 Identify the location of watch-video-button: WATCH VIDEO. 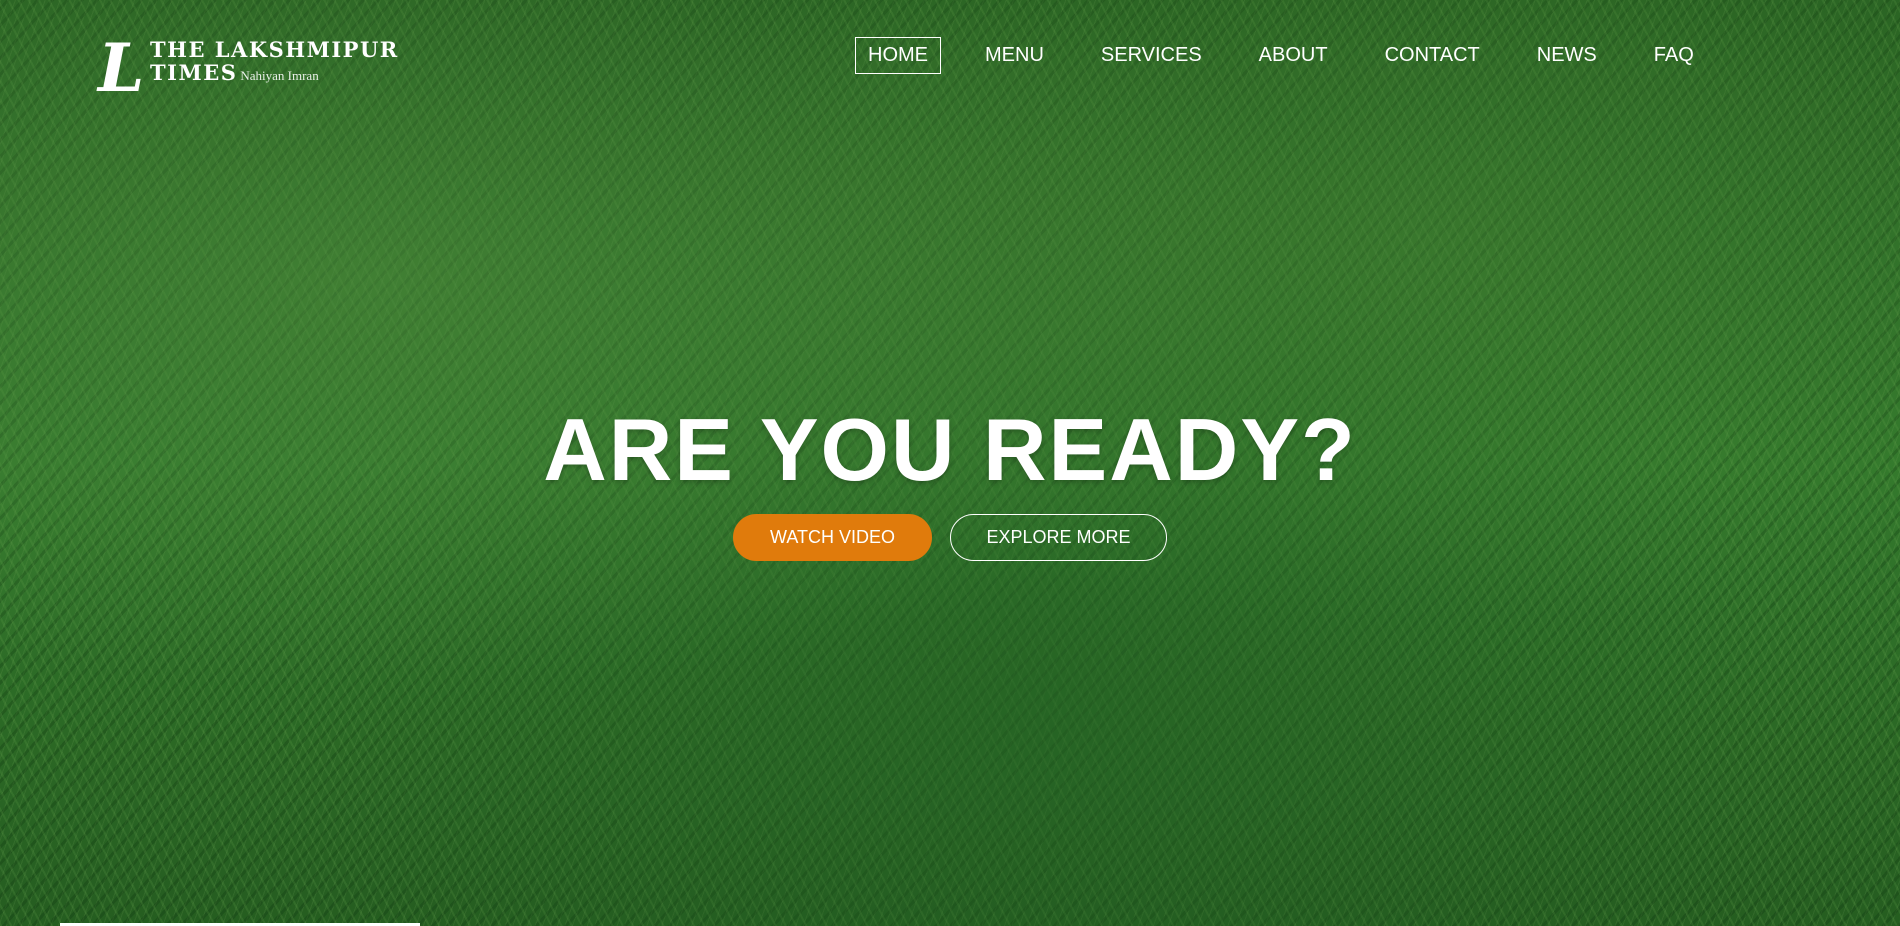
(832, 537).